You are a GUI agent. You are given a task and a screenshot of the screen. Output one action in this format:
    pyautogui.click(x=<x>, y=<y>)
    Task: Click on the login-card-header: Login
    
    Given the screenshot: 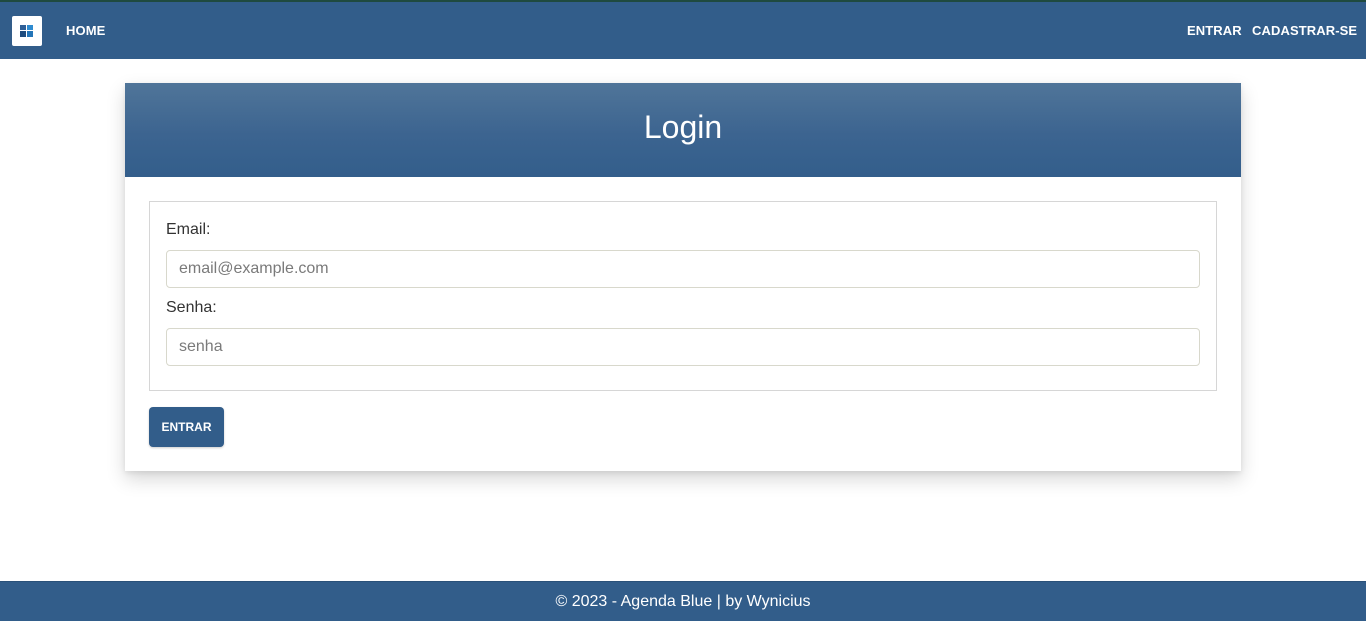 What is the action you would take?
    pyautogui.click(x=683, y=130)
    